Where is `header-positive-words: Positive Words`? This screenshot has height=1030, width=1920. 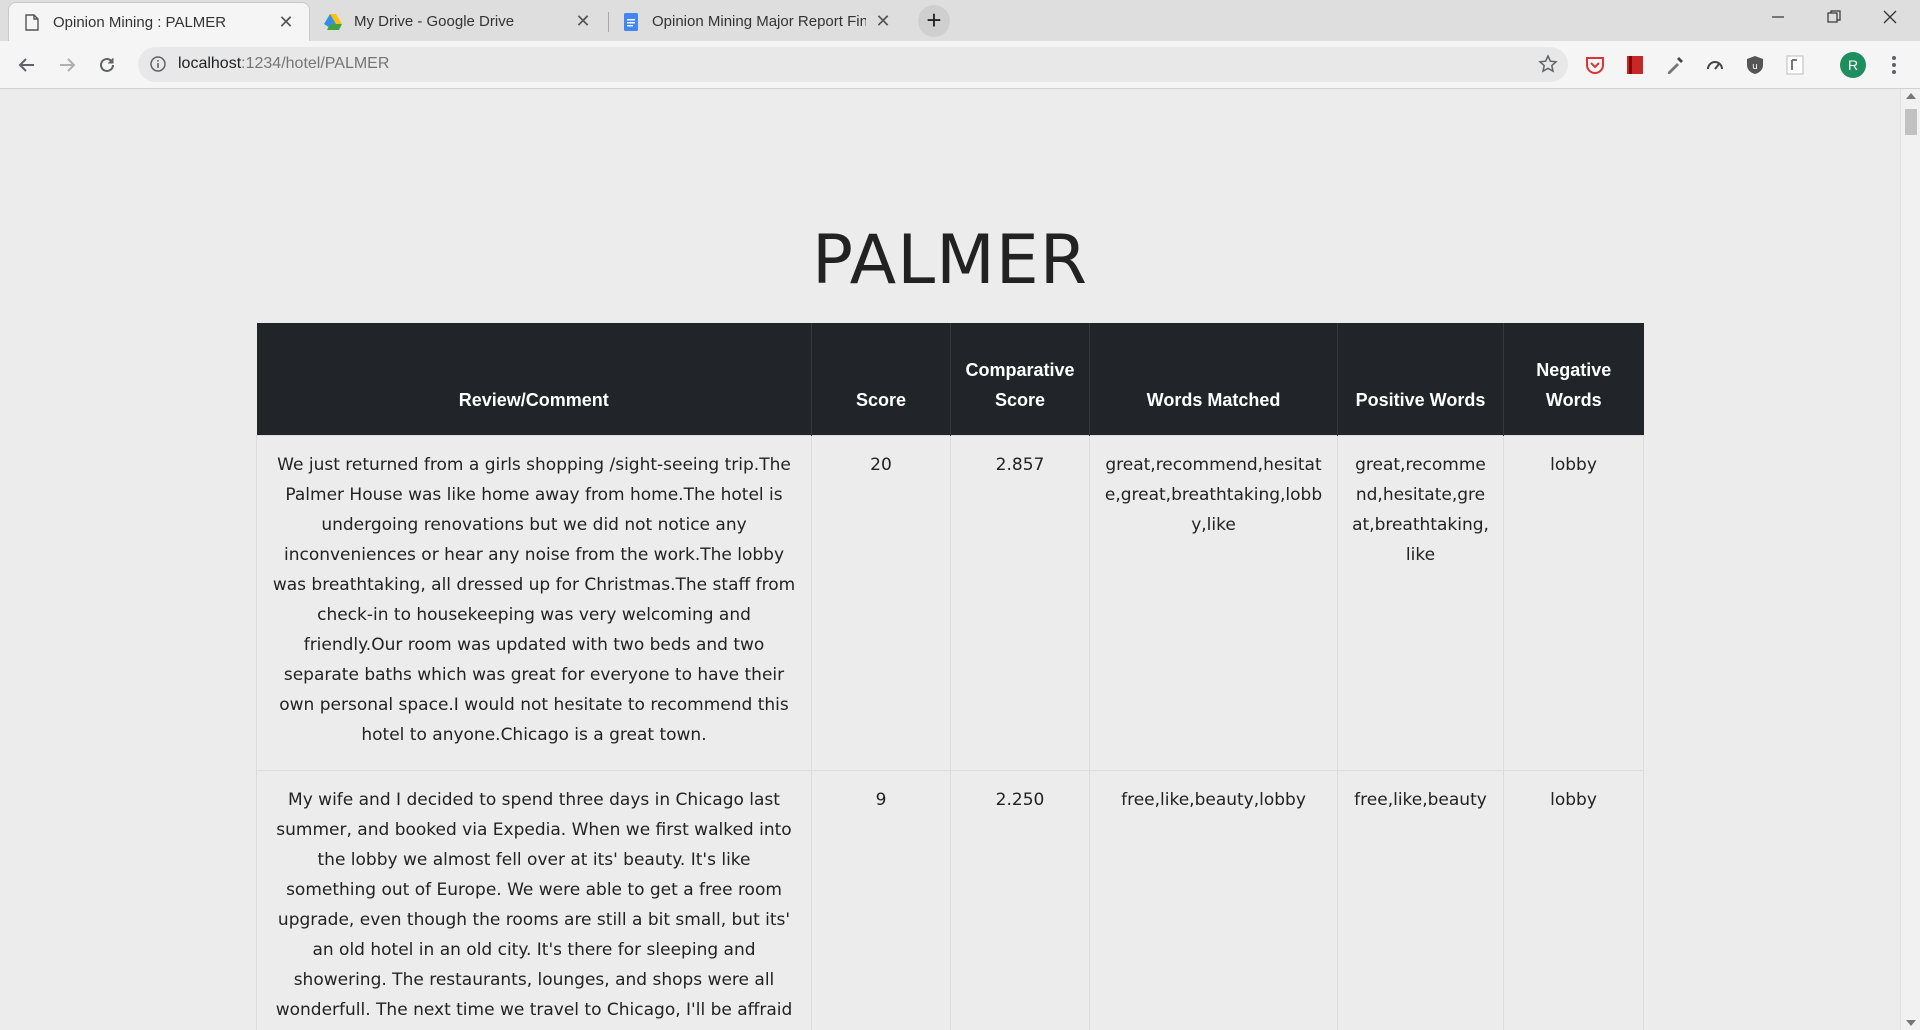
header-positive-words: Positive Words is located at coordinates (1420, 379).